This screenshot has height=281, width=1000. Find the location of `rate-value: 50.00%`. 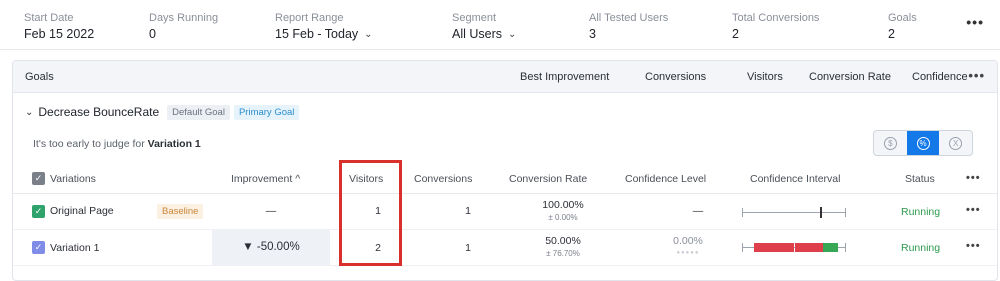

rate-value: 50.00% is located at coordinates (563, 241).